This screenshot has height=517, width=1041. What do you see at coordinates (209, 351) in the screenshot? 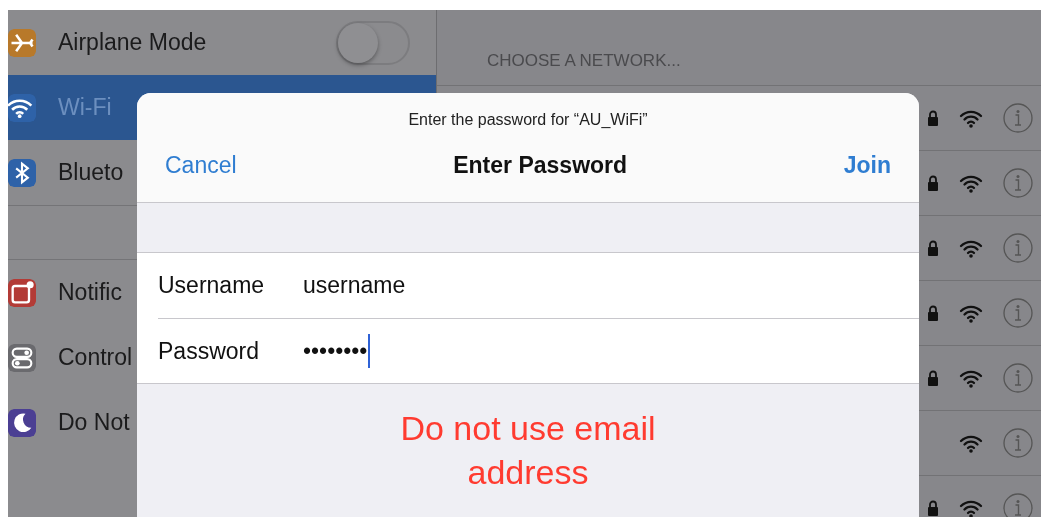
I see `field-label: Password` at bounding box center [209, 351].